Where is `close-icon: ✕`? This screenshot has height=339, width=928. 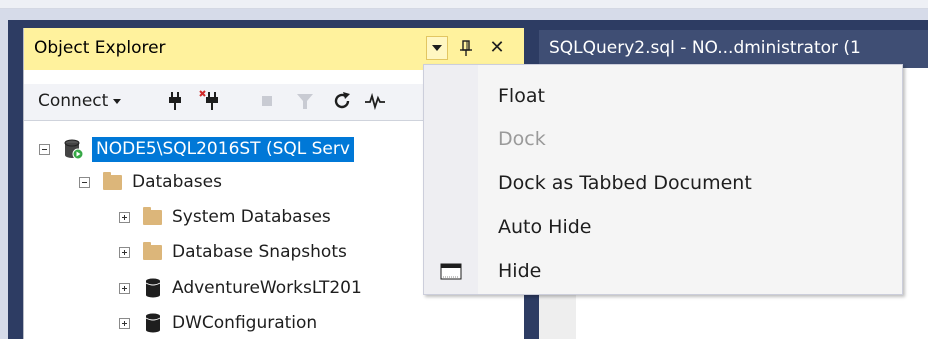
close-icon: ✕ is located at coordinates (497, 47).